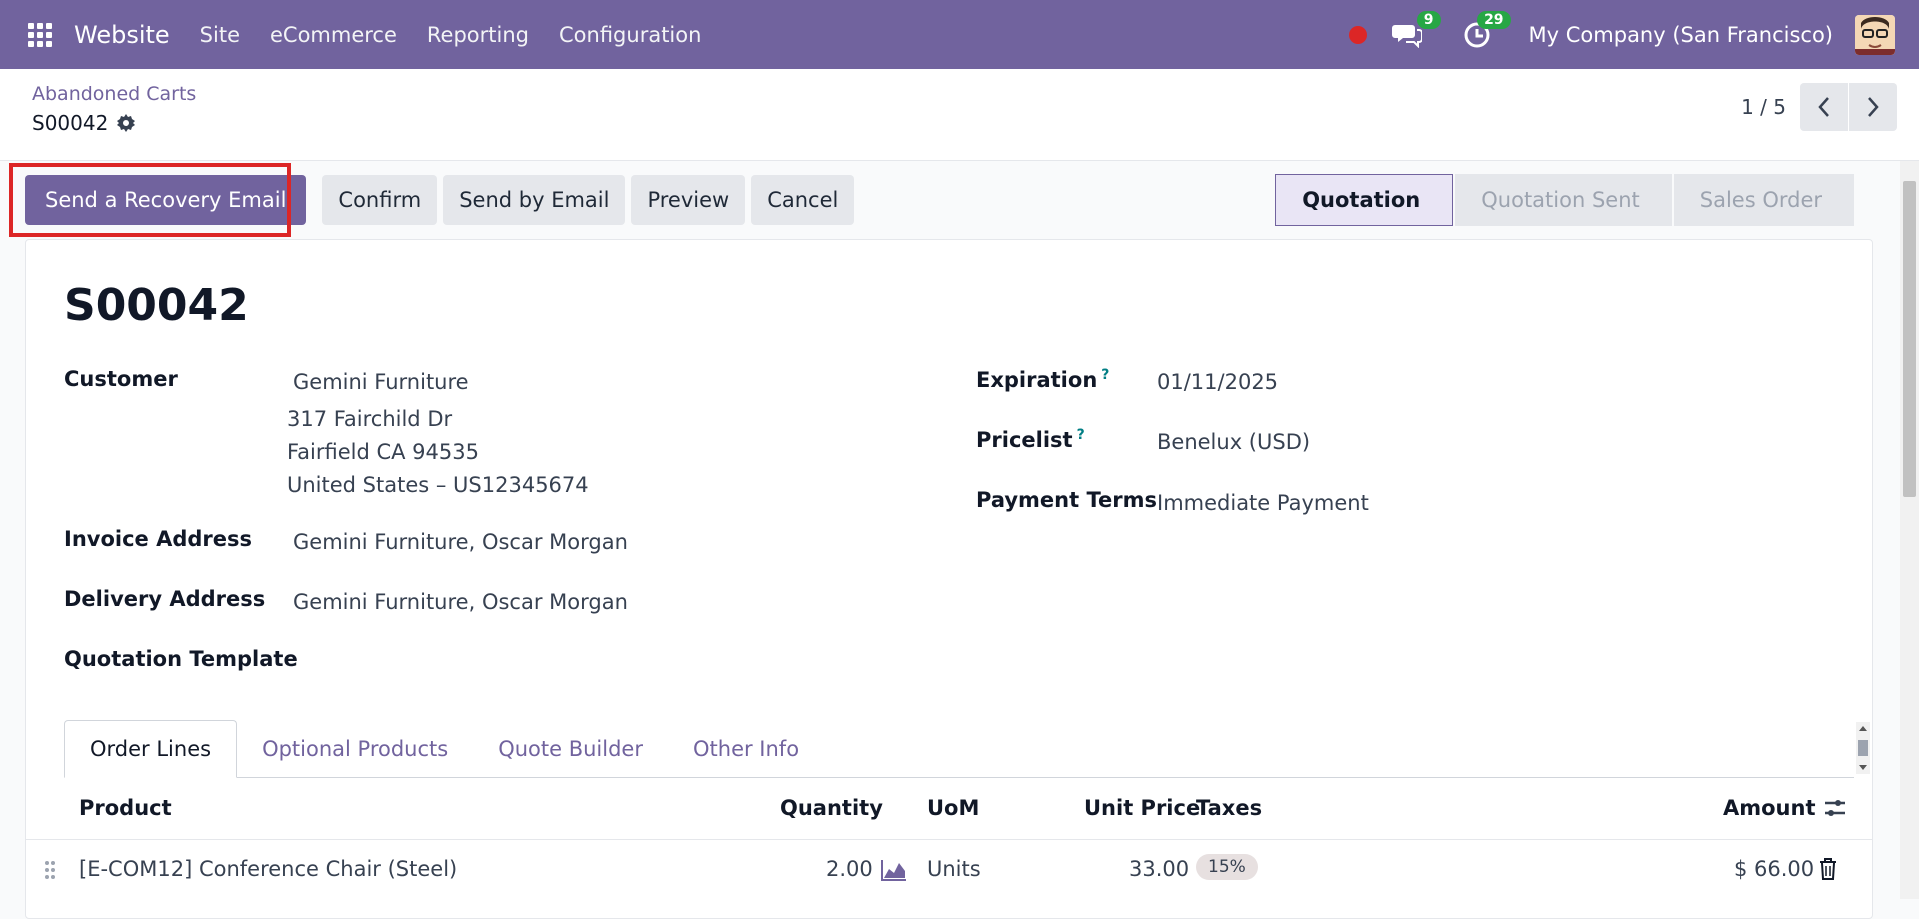 The image size is (1919, 919). Describe the element at coordinates (803, 200) in the screenshot. I see `cancel-button: Cancel` at that location.